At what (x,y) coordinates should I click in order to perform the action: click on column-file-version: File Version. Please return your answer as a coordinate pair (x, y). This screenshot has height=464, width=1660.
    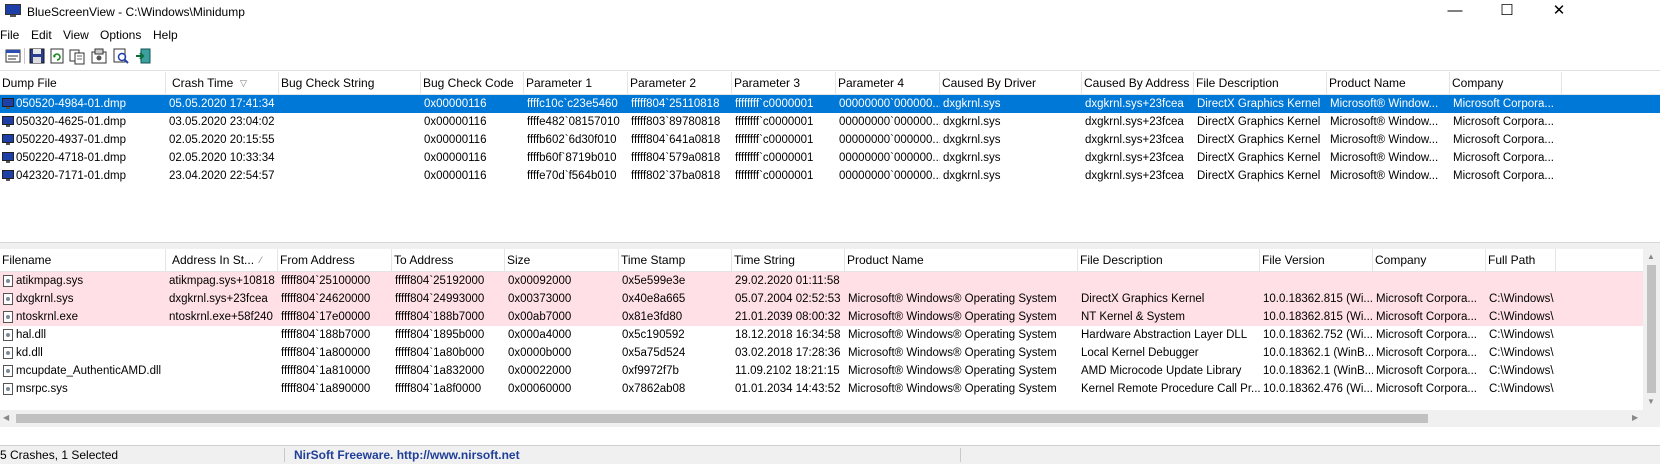
    Looking at the image, I should click on (1316, 260).